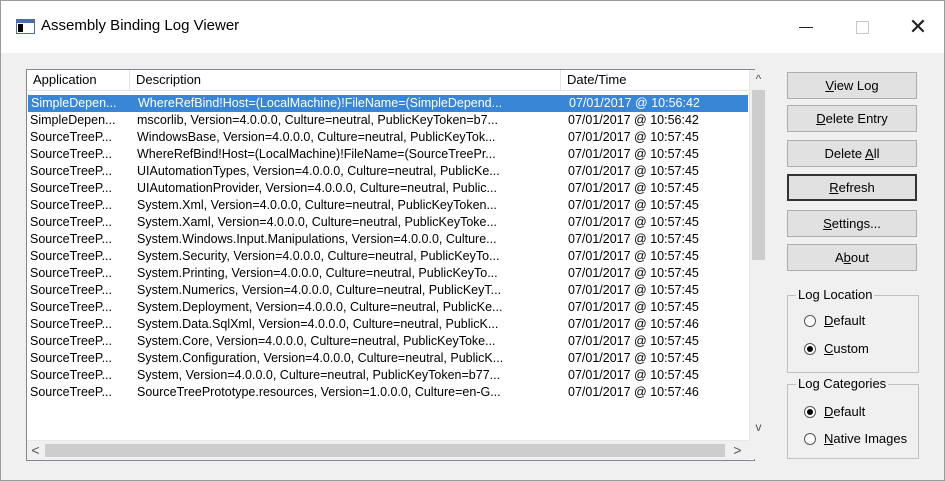 The height and width of the screenshot is (481, 945). I want to click on scroll-right-icon: >, so click(737, 450).